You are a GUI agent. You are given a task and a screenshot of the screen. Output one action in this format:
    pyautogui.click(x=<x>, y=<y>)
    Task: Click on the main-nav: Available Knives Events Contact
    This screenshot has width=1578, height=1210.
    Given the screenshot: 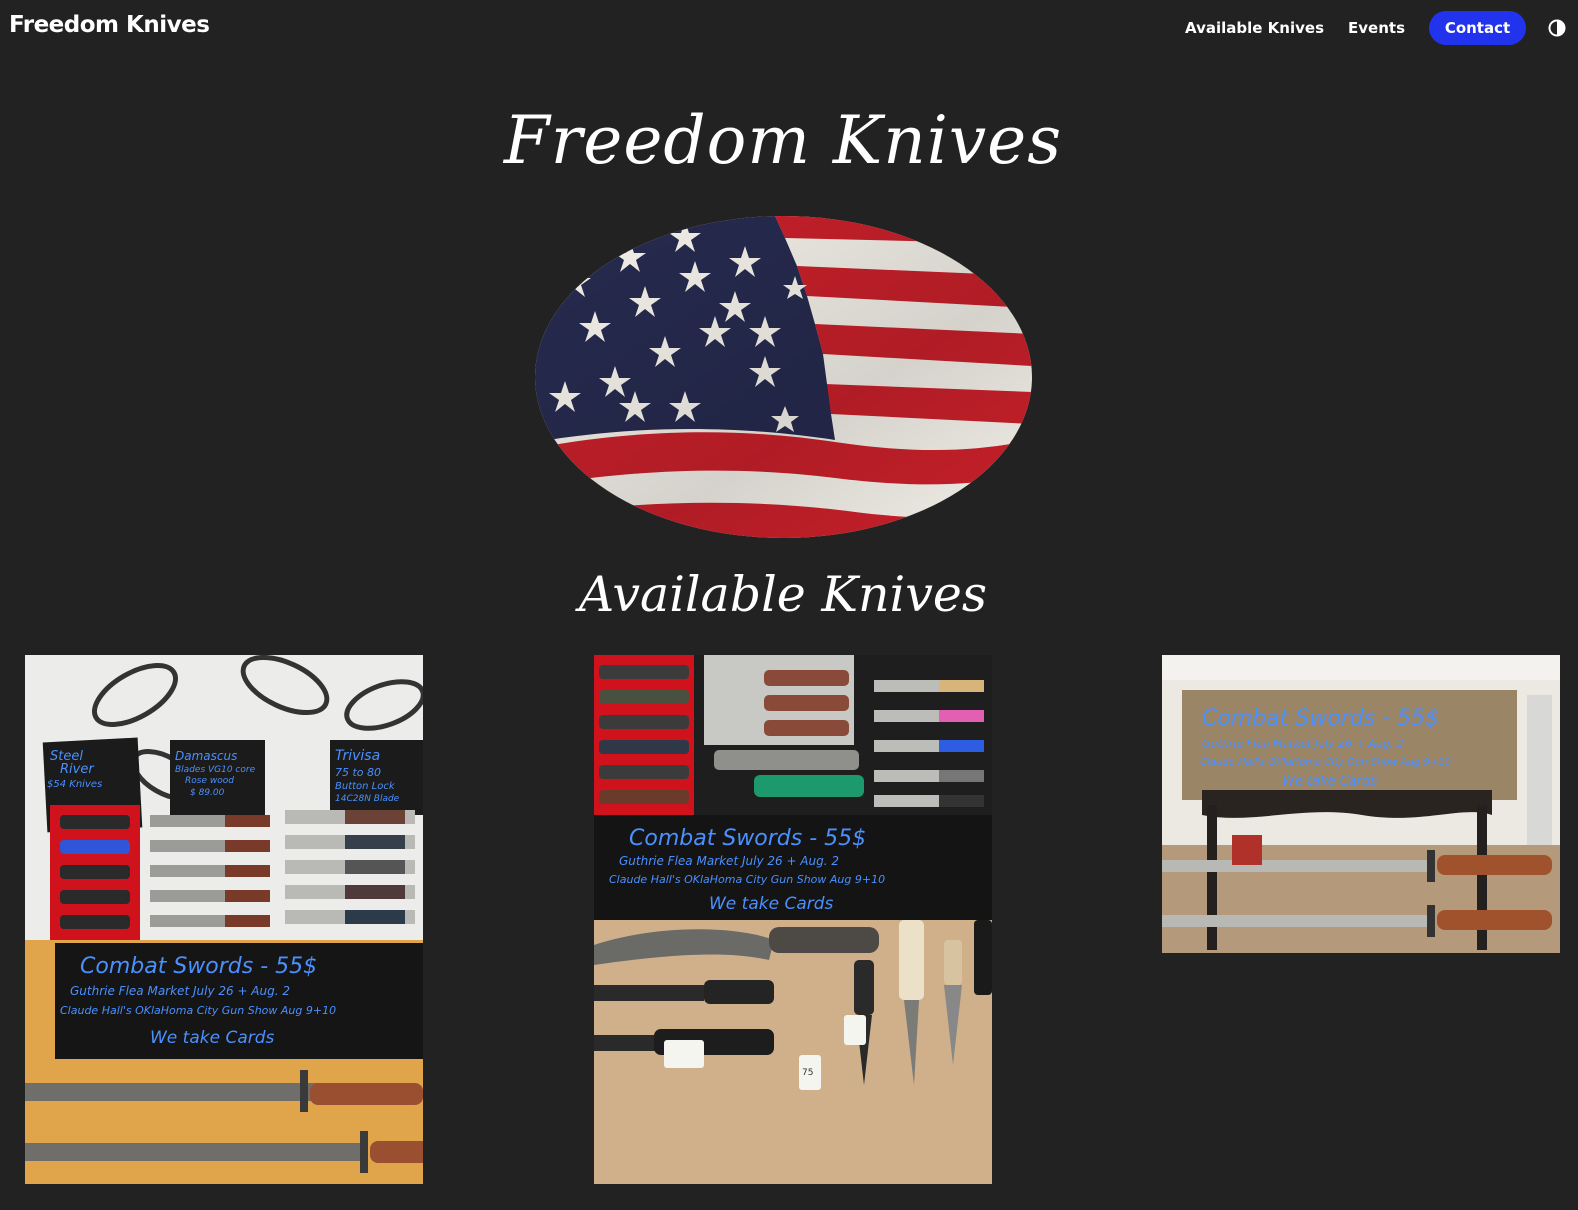 What is the action you would take?
    pyautogui.click(x=1375, y=28)
    